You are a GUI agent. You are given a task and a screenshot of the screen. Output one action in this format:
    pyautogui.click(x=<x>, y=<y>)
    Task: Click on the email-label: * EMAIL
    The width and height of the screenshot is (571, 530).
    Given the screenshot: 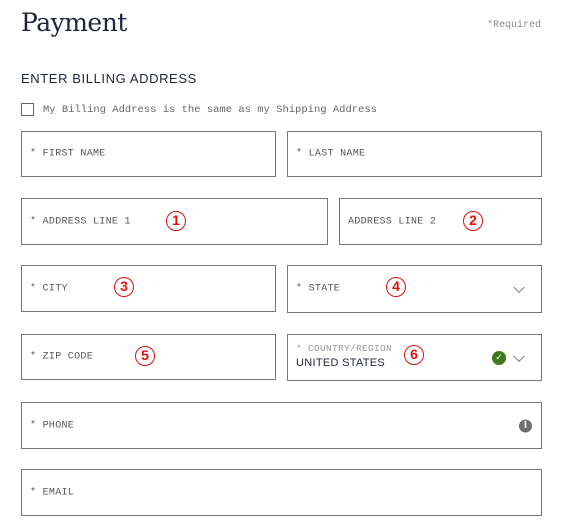 What is the action you would take?
    pyautogui.click(x=52, y=492)
    